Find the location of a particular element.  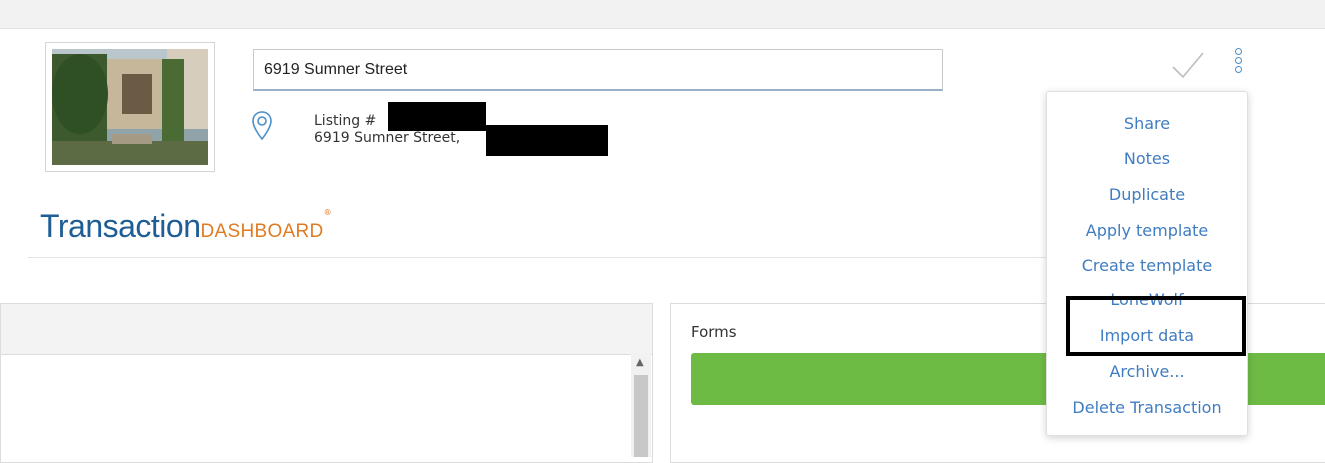

logo-registered-mark: ® is located at coordinates (327, 212).